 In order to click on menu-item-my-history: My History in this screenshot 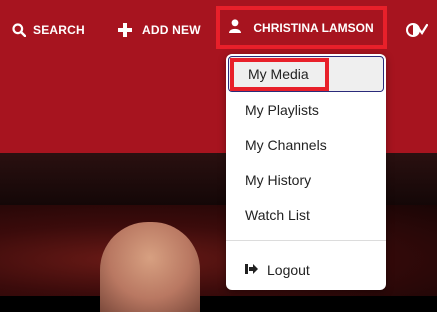, I will do `click(306, 179)`.